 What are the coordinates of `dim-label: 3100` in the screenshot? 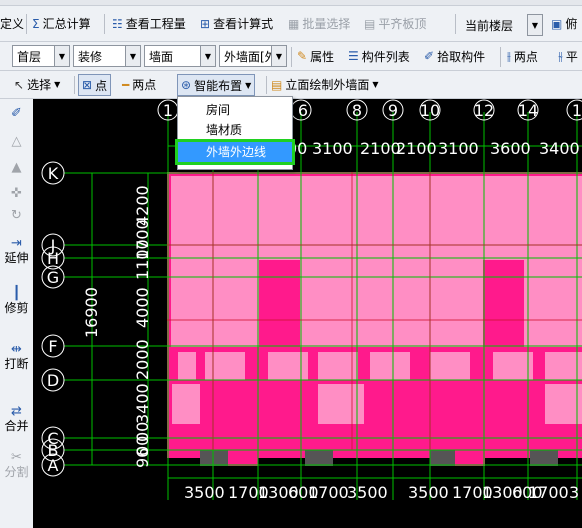 It's located at (458, 148).